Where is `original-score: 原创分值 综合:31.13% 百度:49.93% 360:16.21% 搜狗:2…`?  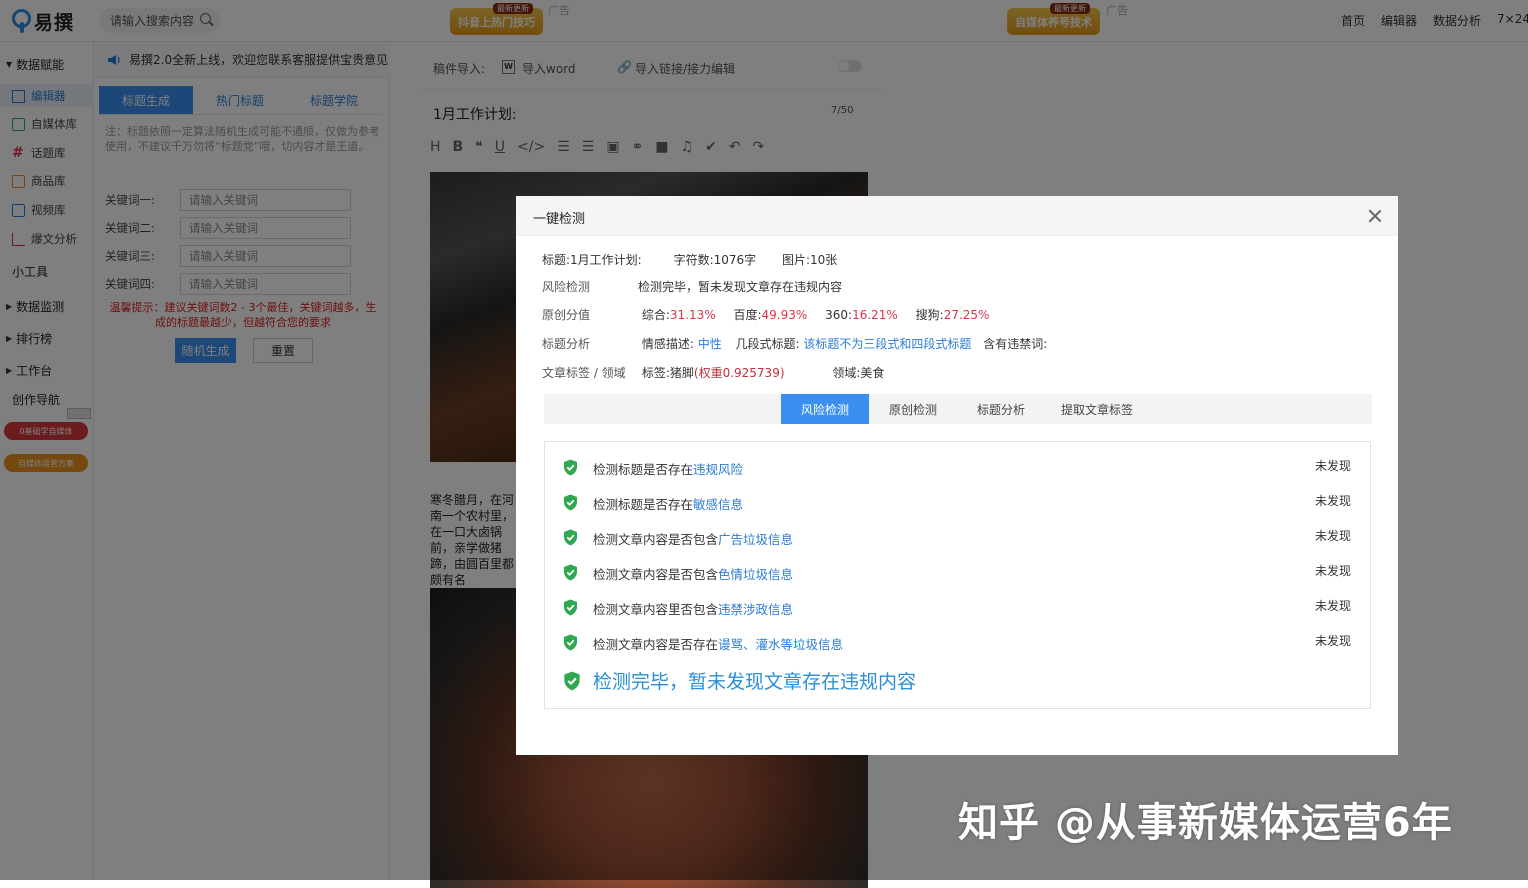 original-score: 原创分值 综合:31.13% 百度:49.93% 360:16.21% 搜狗:2… is located at coordinates (765, 314).